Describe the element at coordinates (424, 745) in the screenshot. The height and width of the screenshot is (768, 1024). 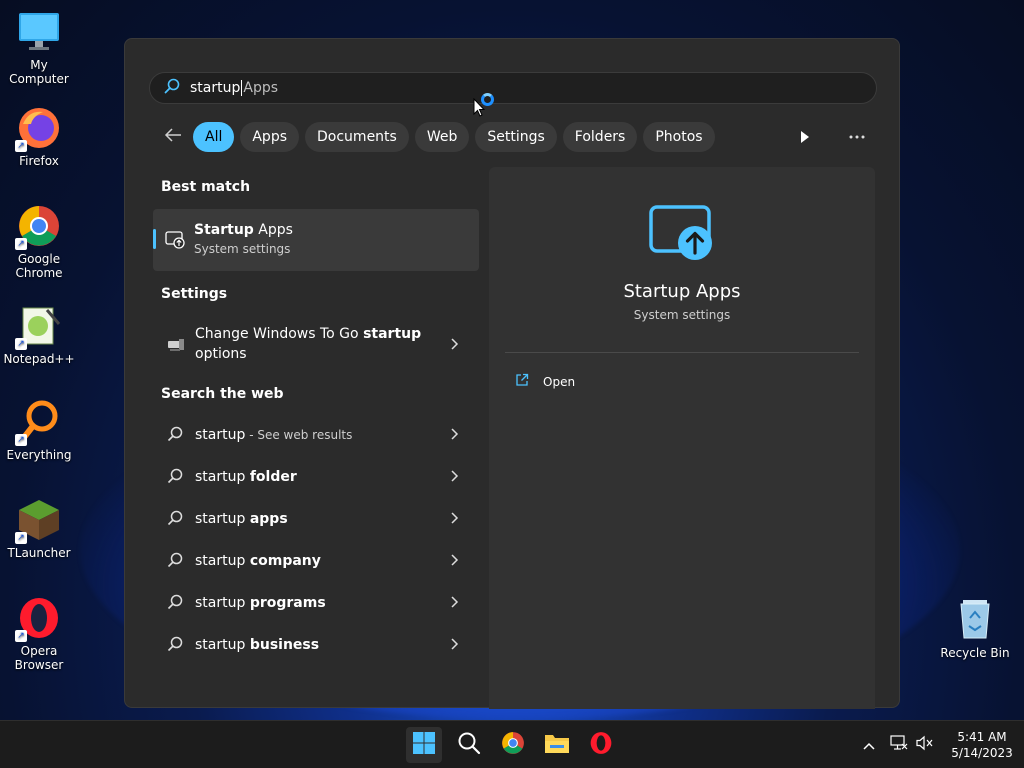
I see `start-button` at that location.